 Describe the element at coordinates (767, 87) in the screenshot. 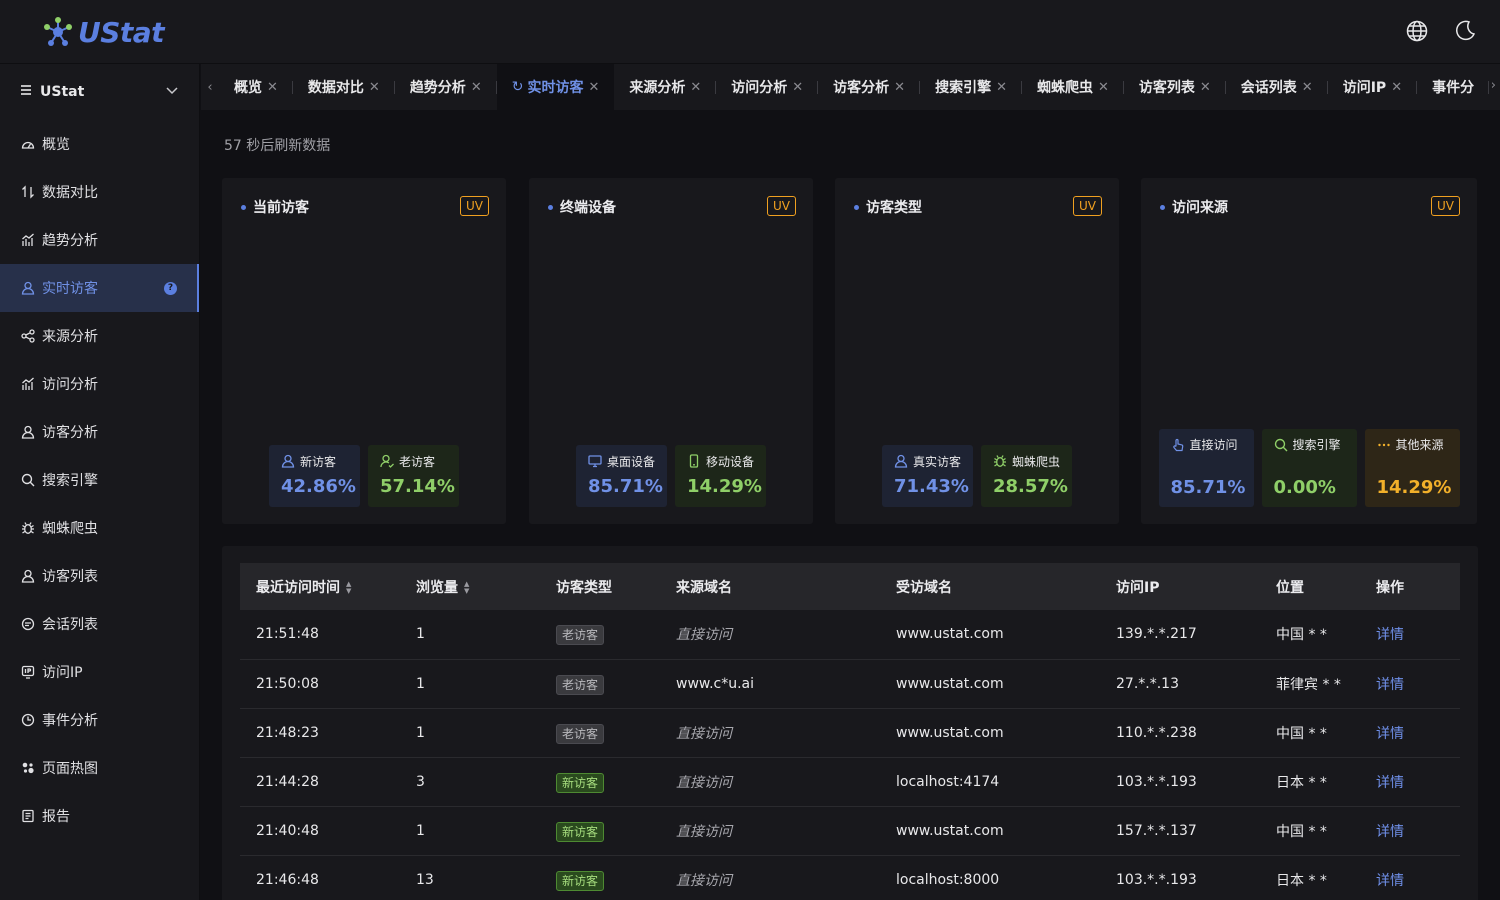

I see `tab: 访问分析 ✕` at that location.